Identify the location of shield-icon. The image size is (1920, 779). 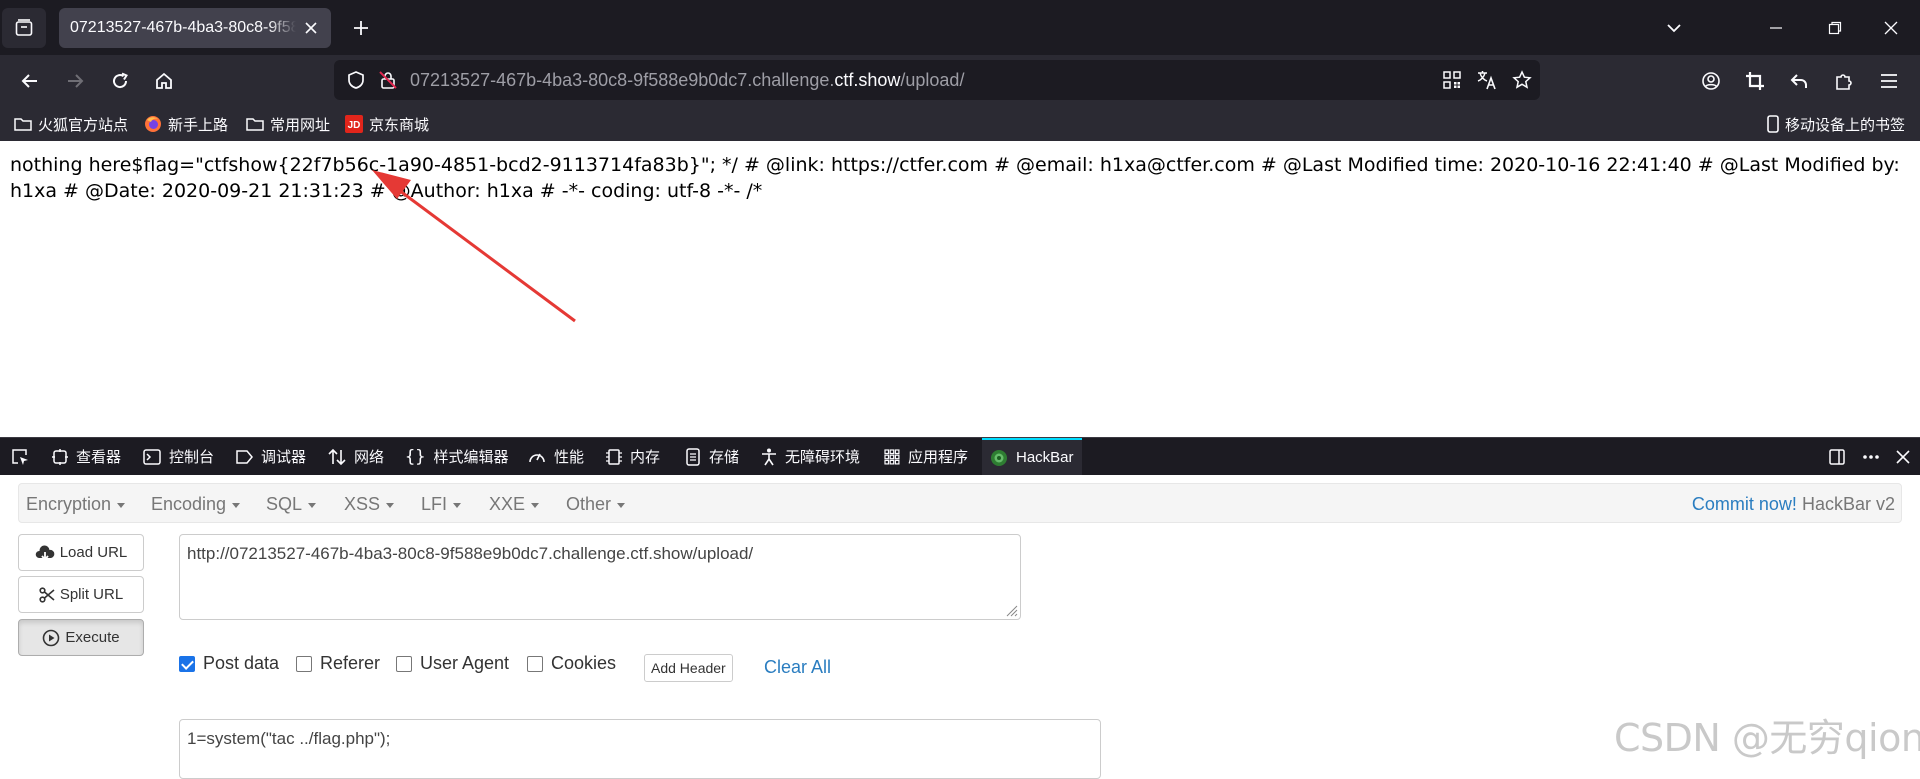
(356, 80).